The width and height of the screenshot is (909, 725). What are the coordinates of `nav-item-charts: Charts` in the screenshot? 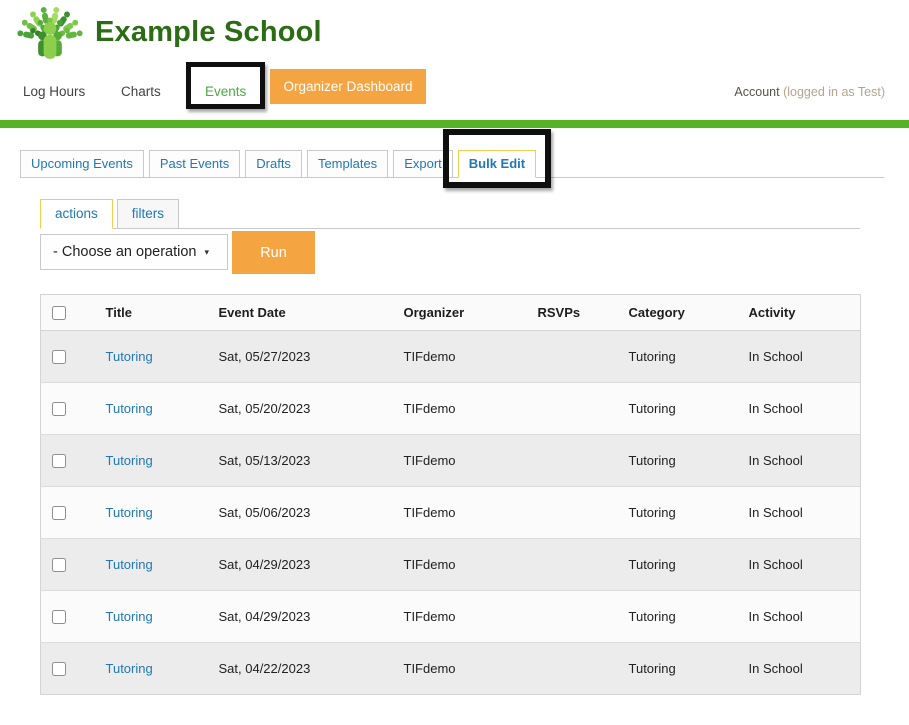 It's located at (141, 91).